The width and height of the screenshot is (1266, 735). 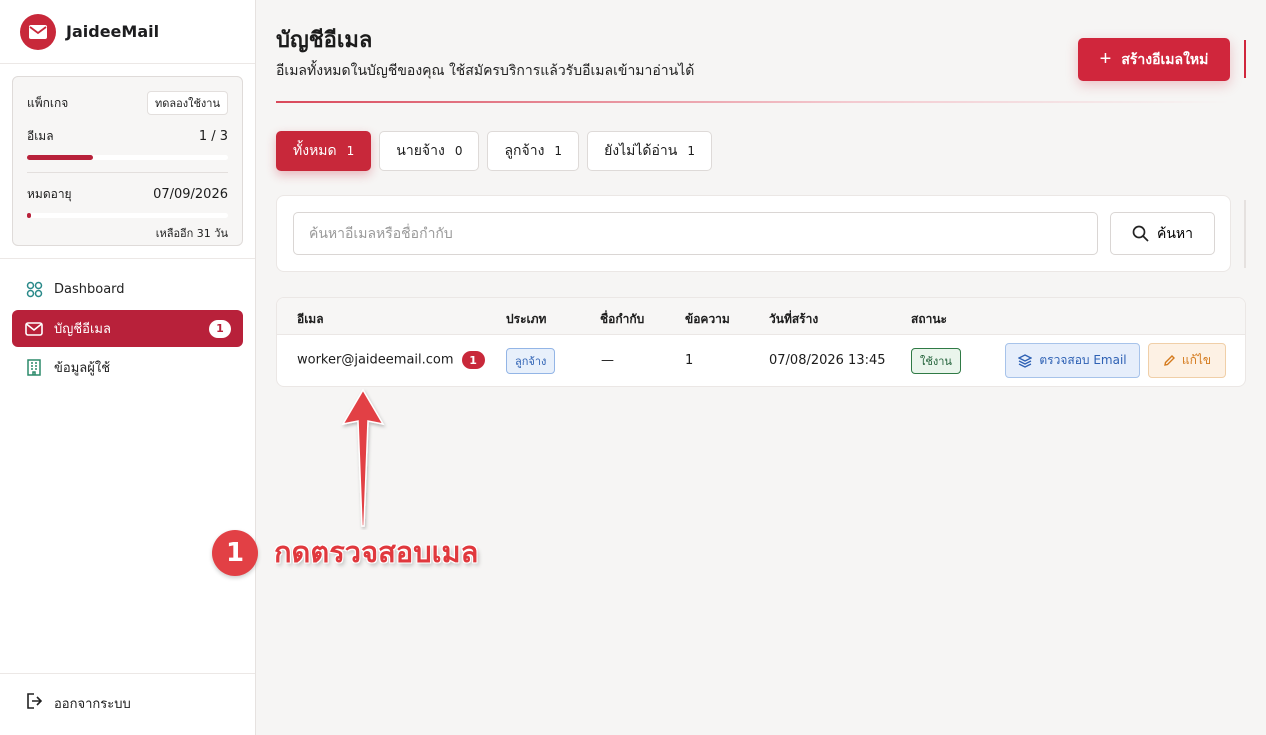 I want to click on sidebar-item-count: 1, so click(x=220, y=328).